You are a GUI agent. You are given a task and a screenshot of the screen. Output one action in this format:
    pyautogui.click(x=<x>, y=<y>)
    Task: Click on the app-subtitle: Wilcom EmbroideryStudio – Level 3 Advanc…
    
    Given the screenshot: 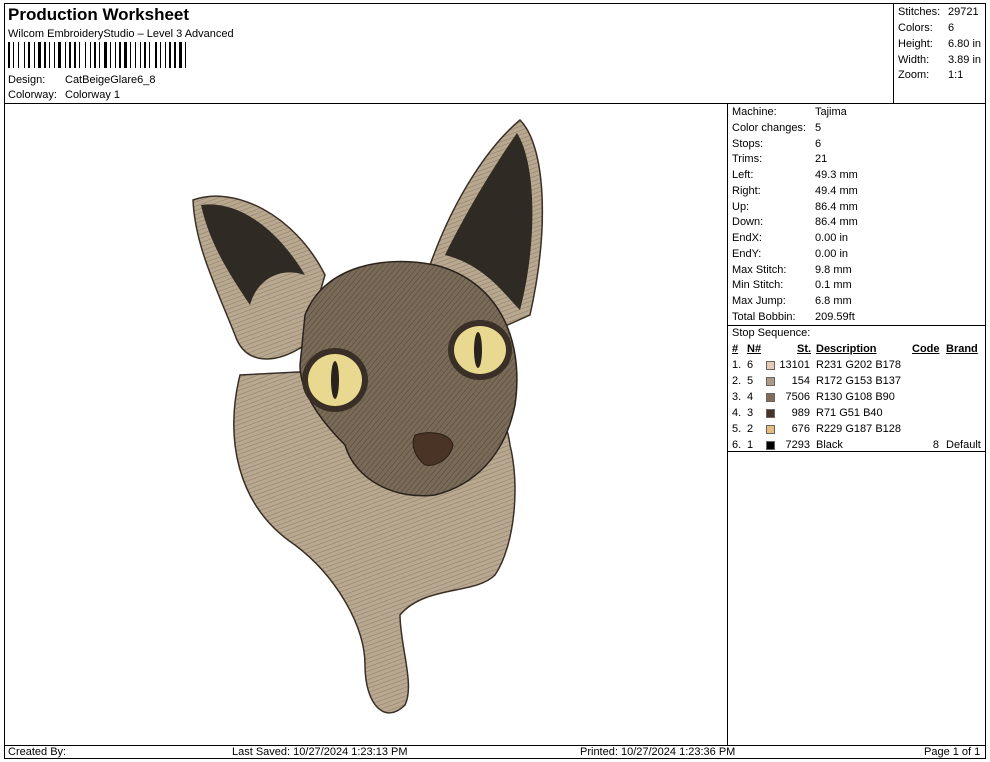 What is the action you would take?
    pyautogui.click(x=121, y=34)
    